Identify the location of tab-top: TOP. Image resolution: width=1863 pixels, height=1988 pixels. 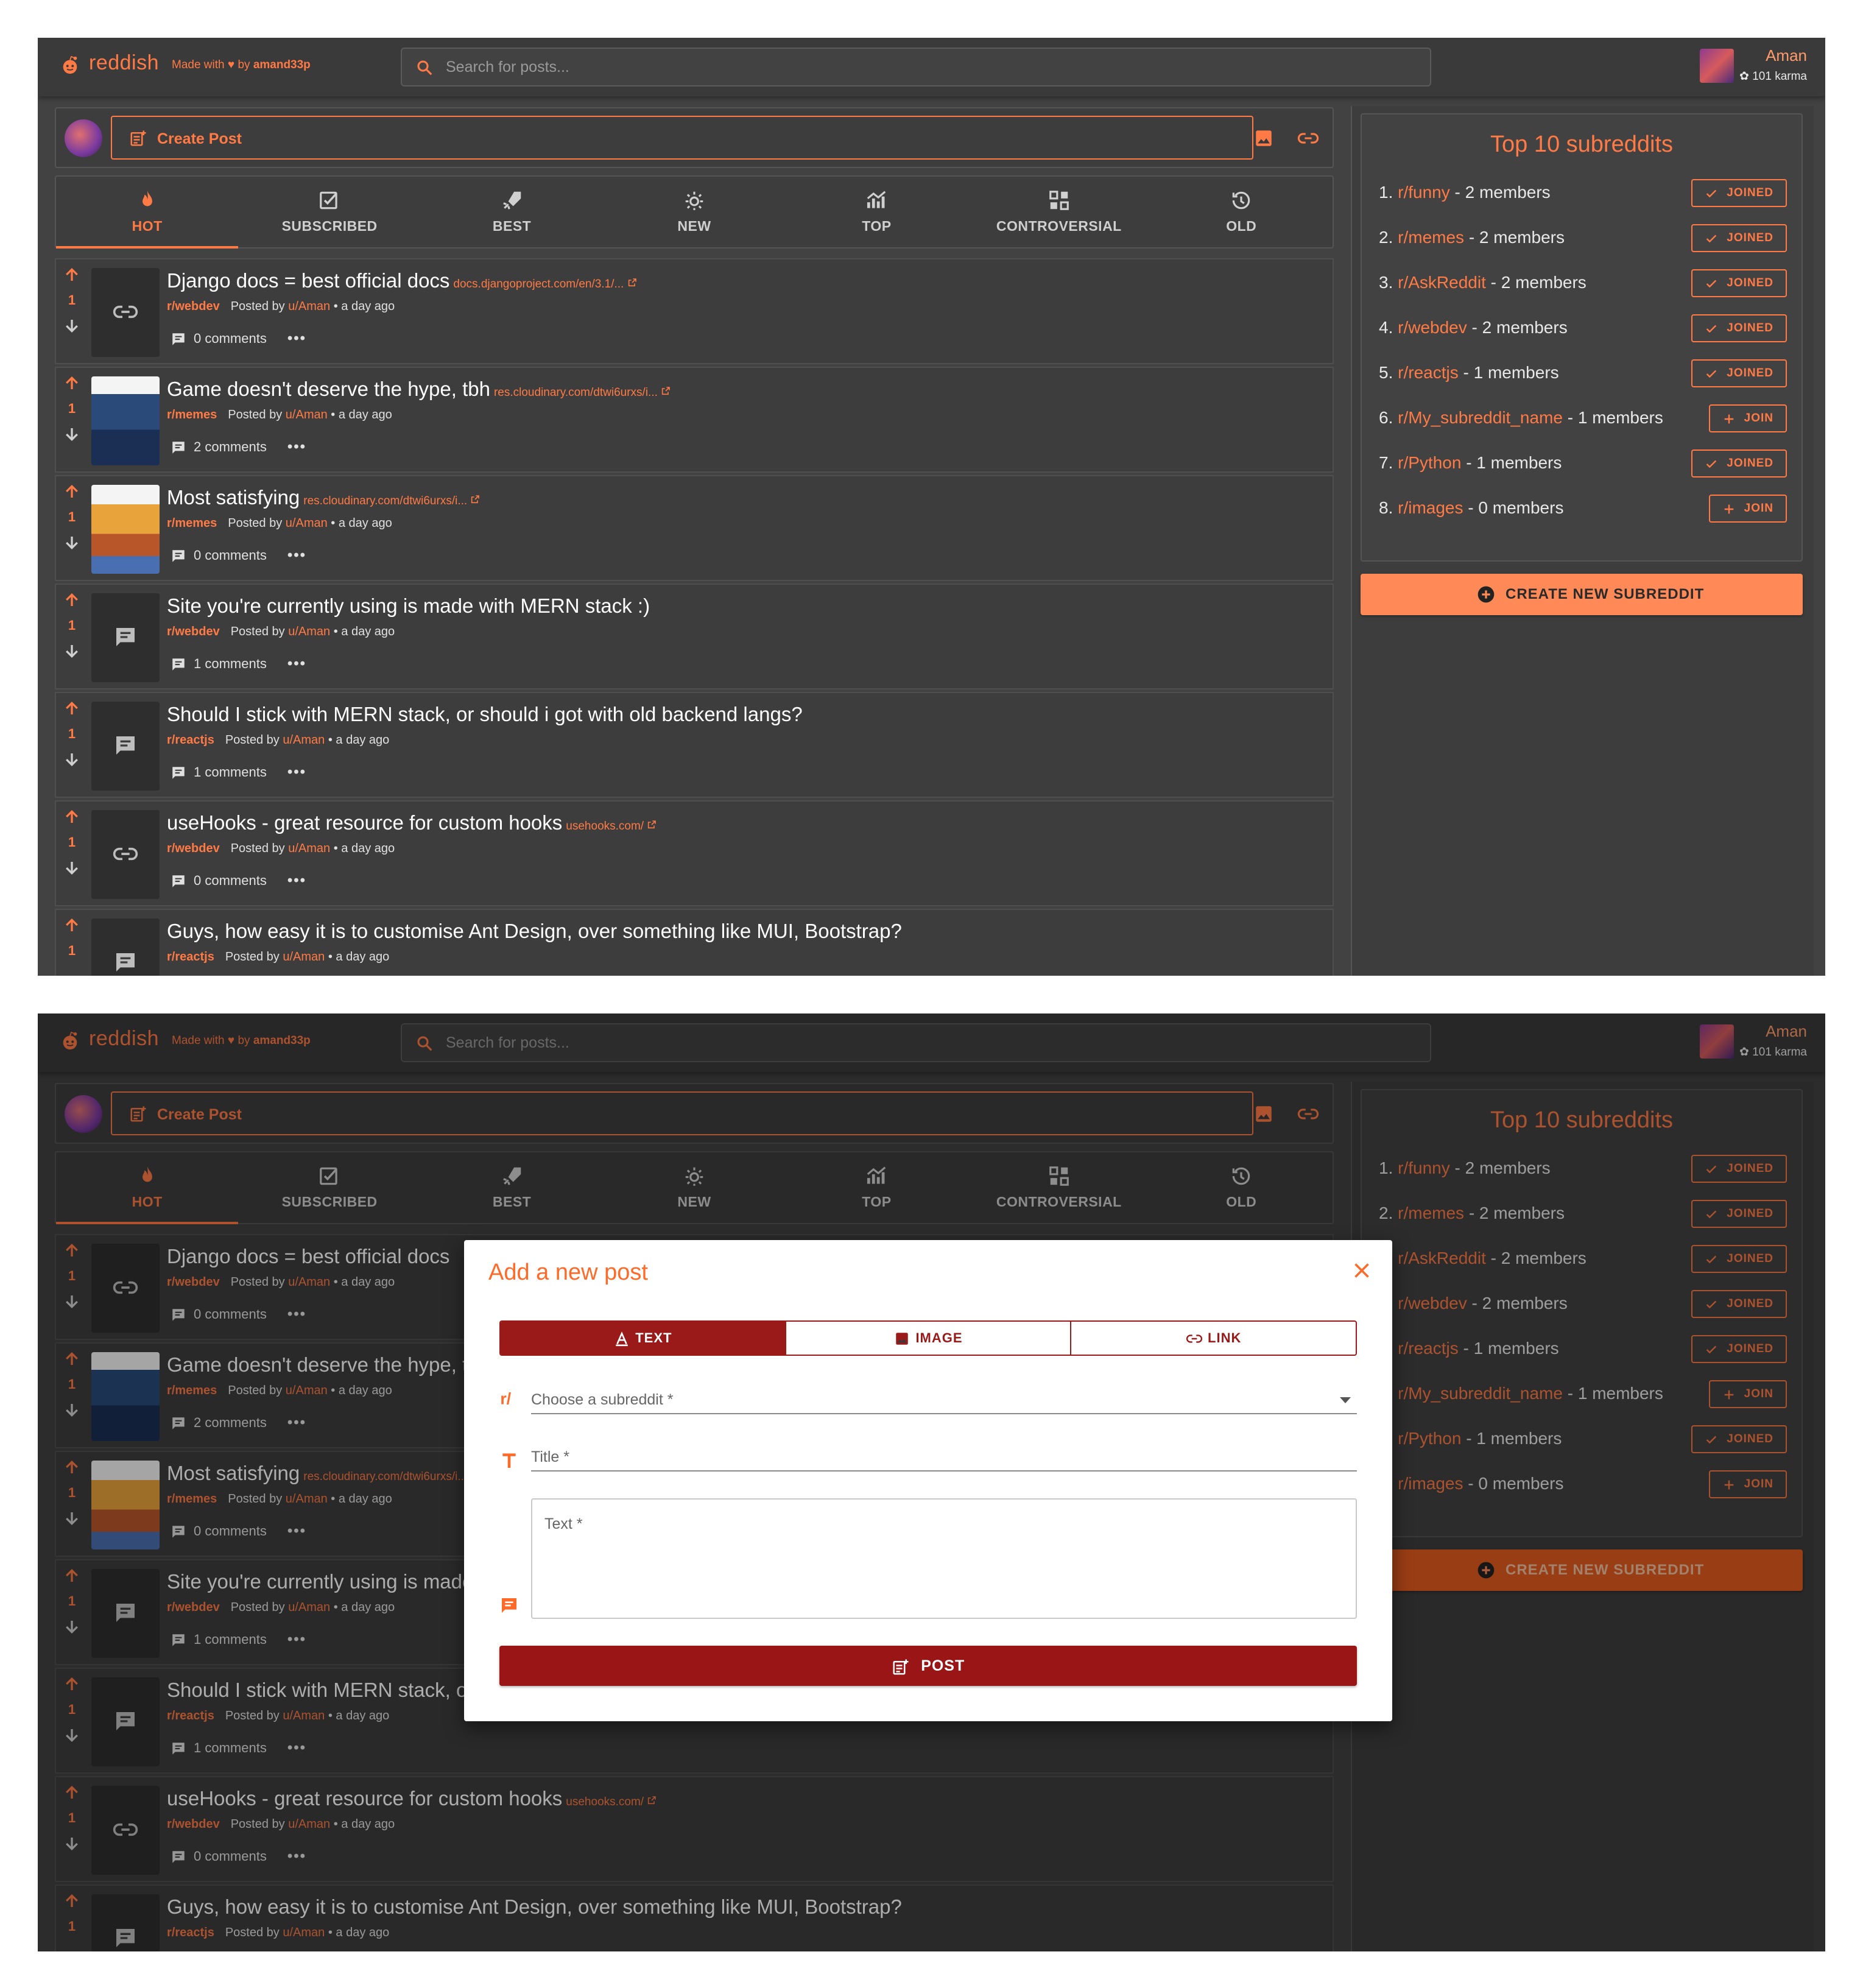
(877, 212).